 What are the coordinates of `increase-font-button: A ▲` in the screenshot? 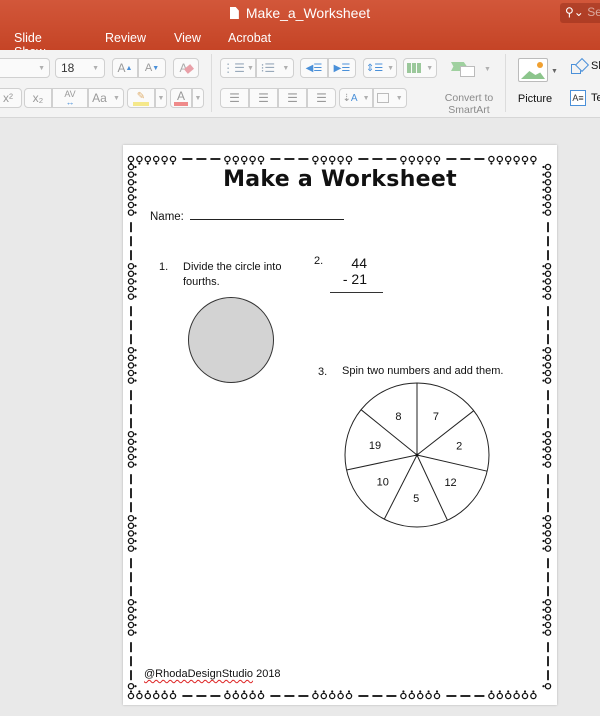 It's located at (125, 68).